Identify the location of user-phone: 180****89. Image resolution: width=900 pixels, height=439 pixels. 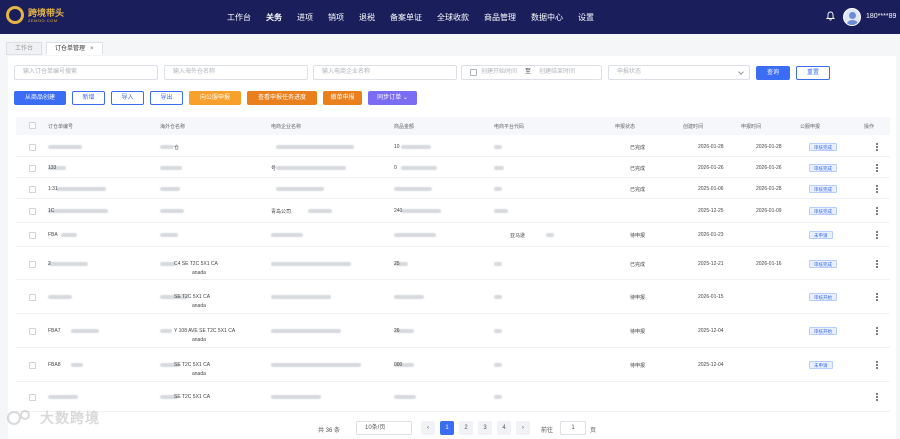
(881, 16).